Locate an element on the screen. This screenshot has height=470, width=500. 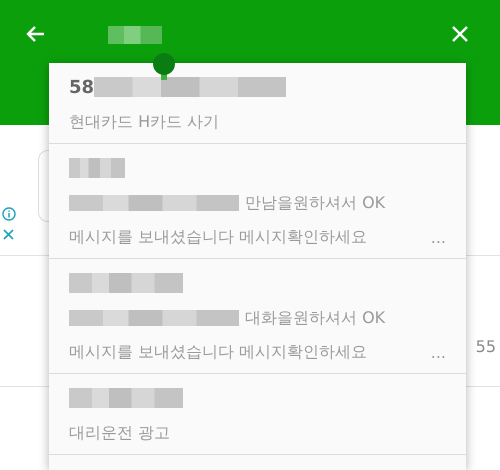
pin-icon is located at coordinates (164, 67).